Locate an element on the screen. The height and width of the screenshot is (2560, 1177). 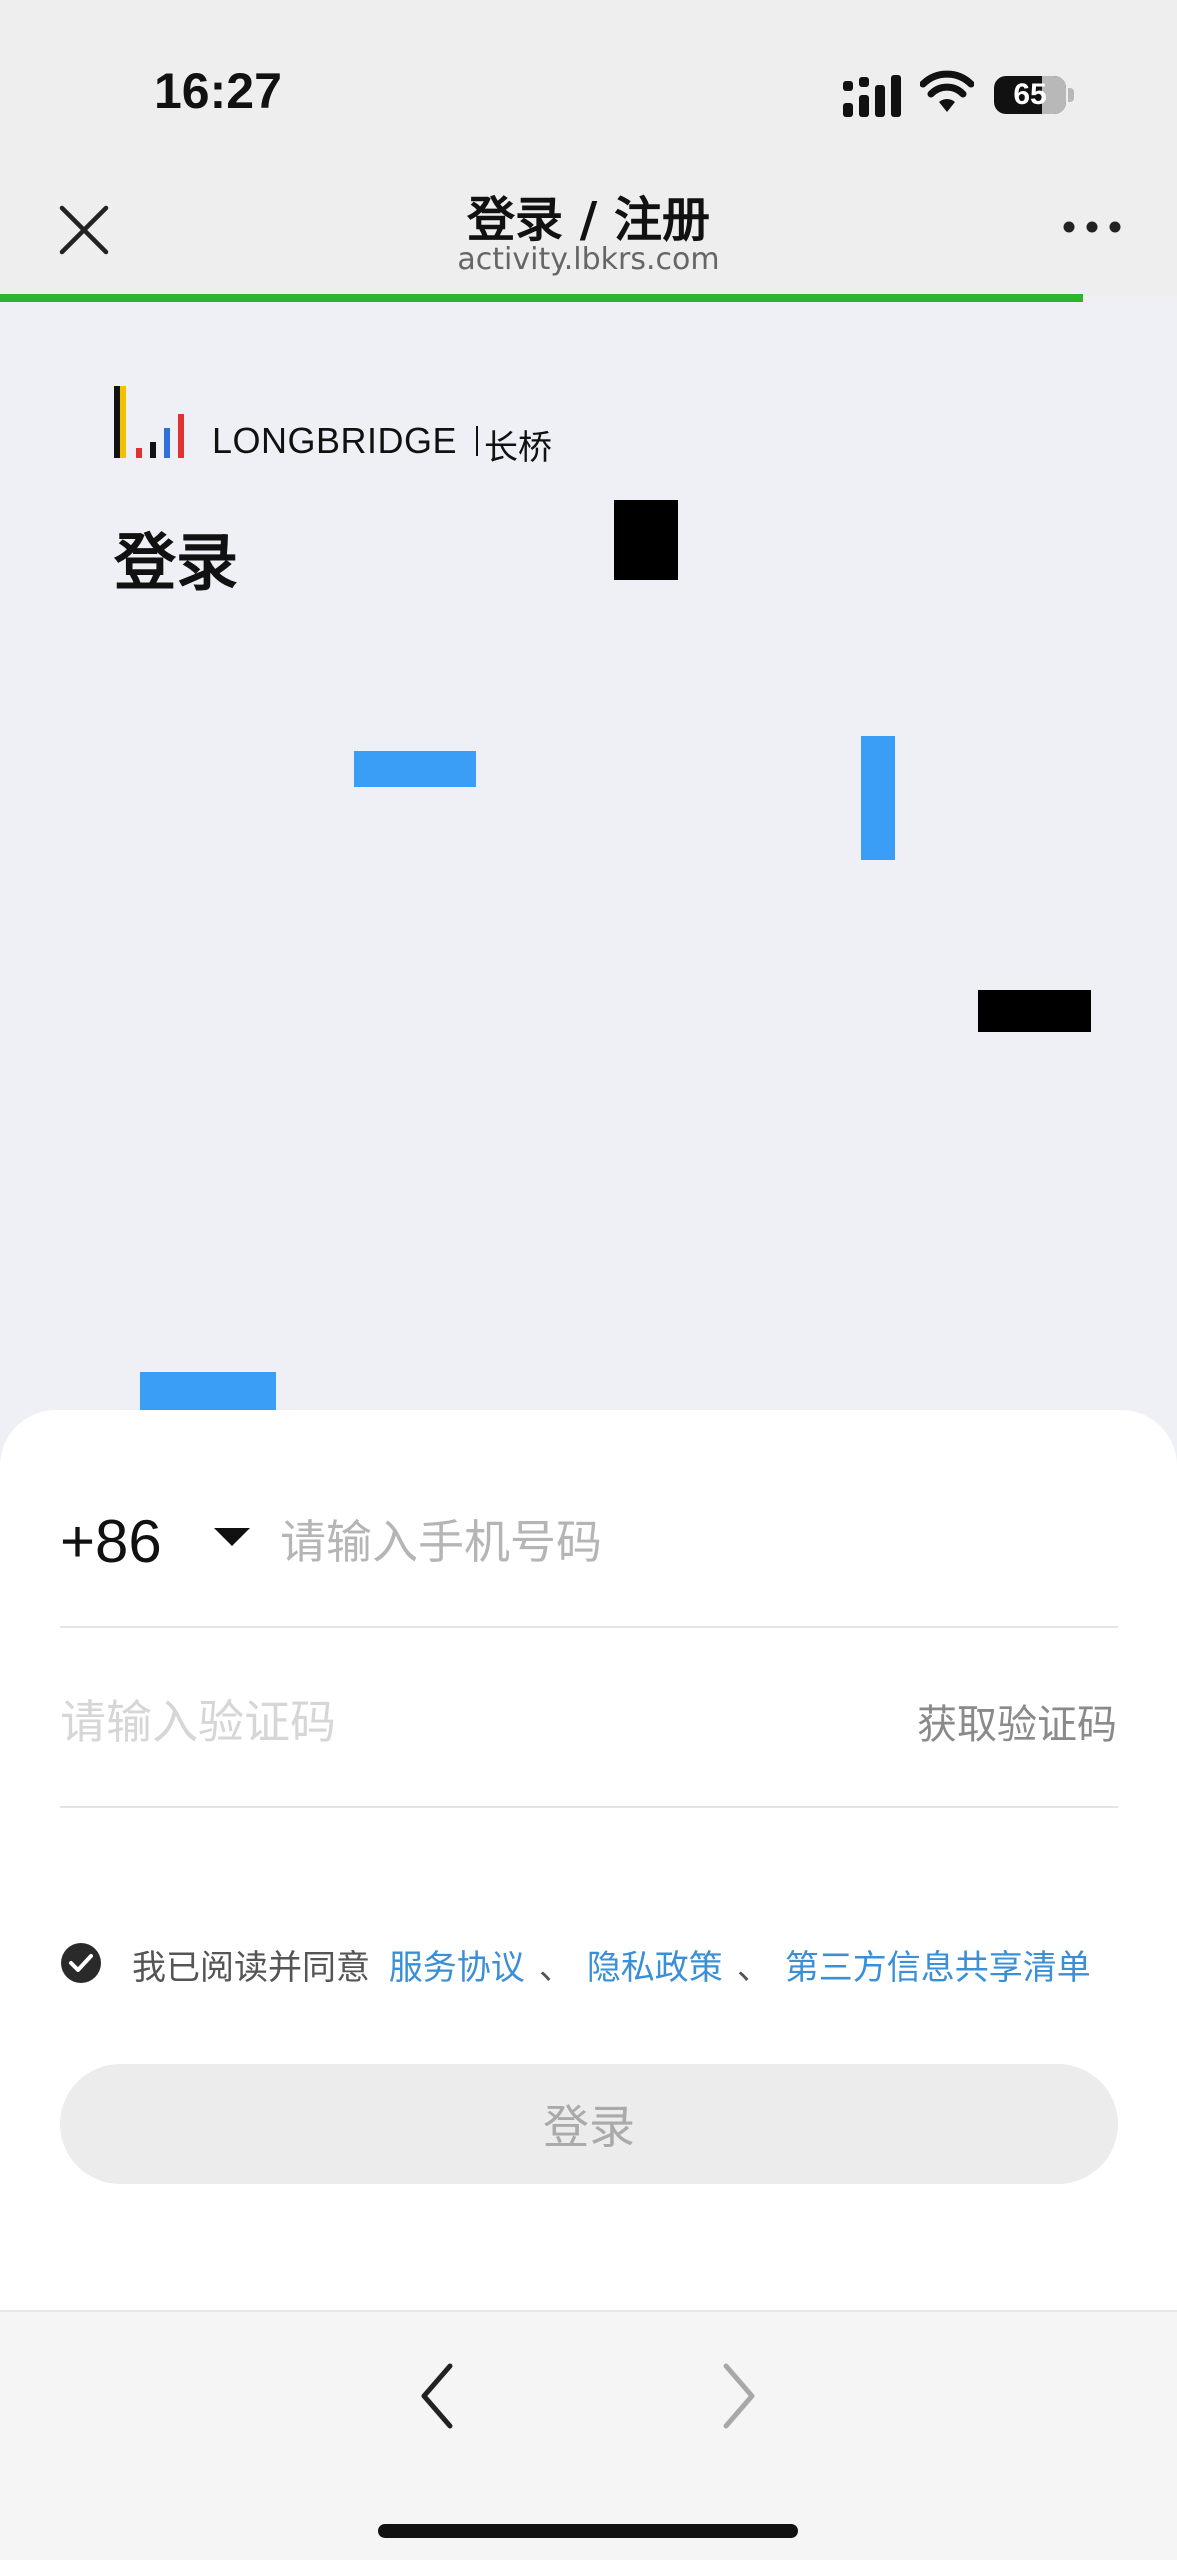
agreement-text: 我已阅读并同意 服务协议、隐私政策、第三方信息共享清单 is located at coordinates (611, 1964).